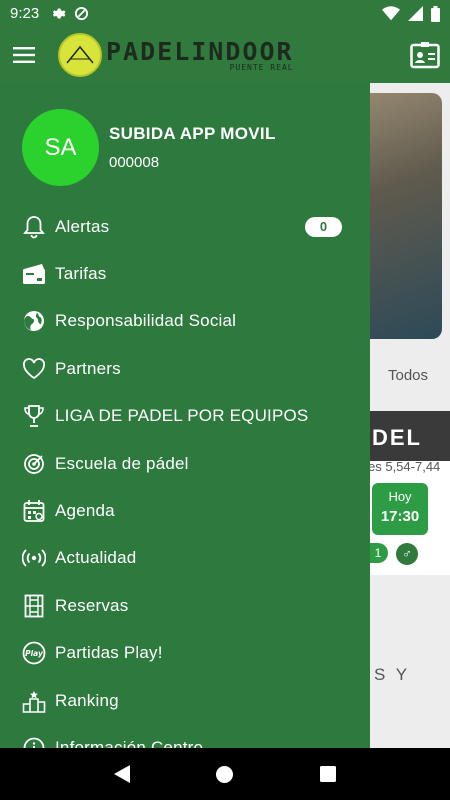 The height and width of the screenshot is (800, 450). I want to click on menu-item-label: Información Centro, so click(129, 742).